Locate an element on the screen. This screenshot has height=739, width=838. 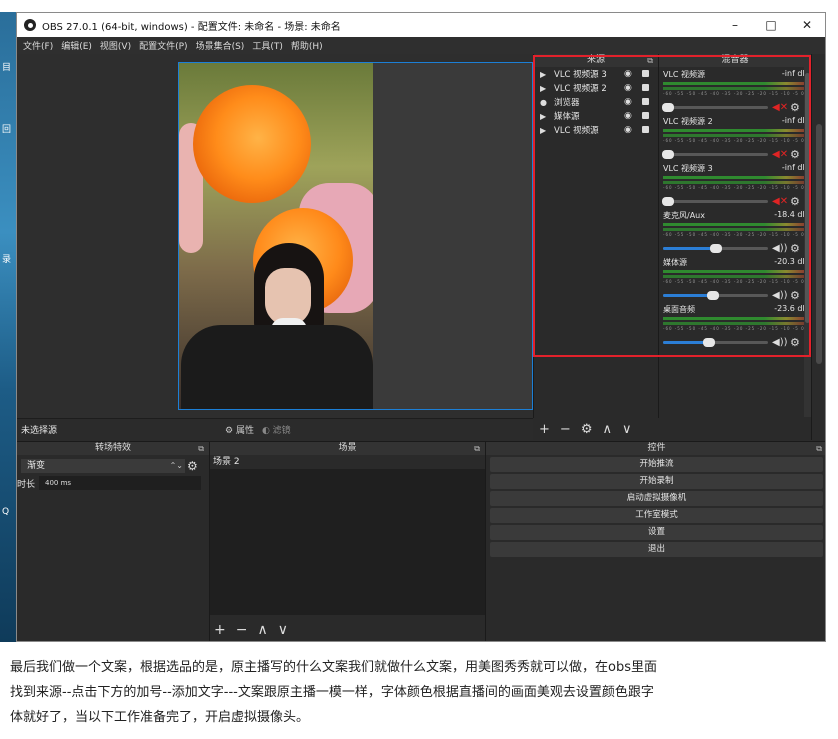
menu-tools: 工具(T) is located at coordinates (267, 45).